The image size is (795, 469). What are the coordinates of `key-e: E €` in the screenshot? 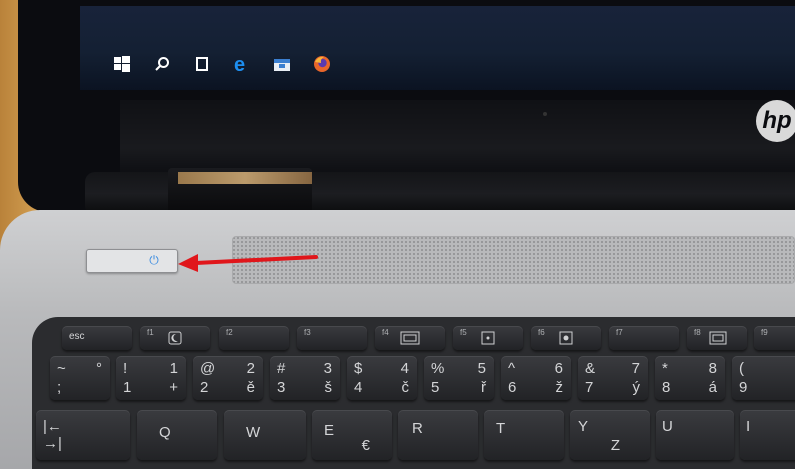 It's located at (352, 435).